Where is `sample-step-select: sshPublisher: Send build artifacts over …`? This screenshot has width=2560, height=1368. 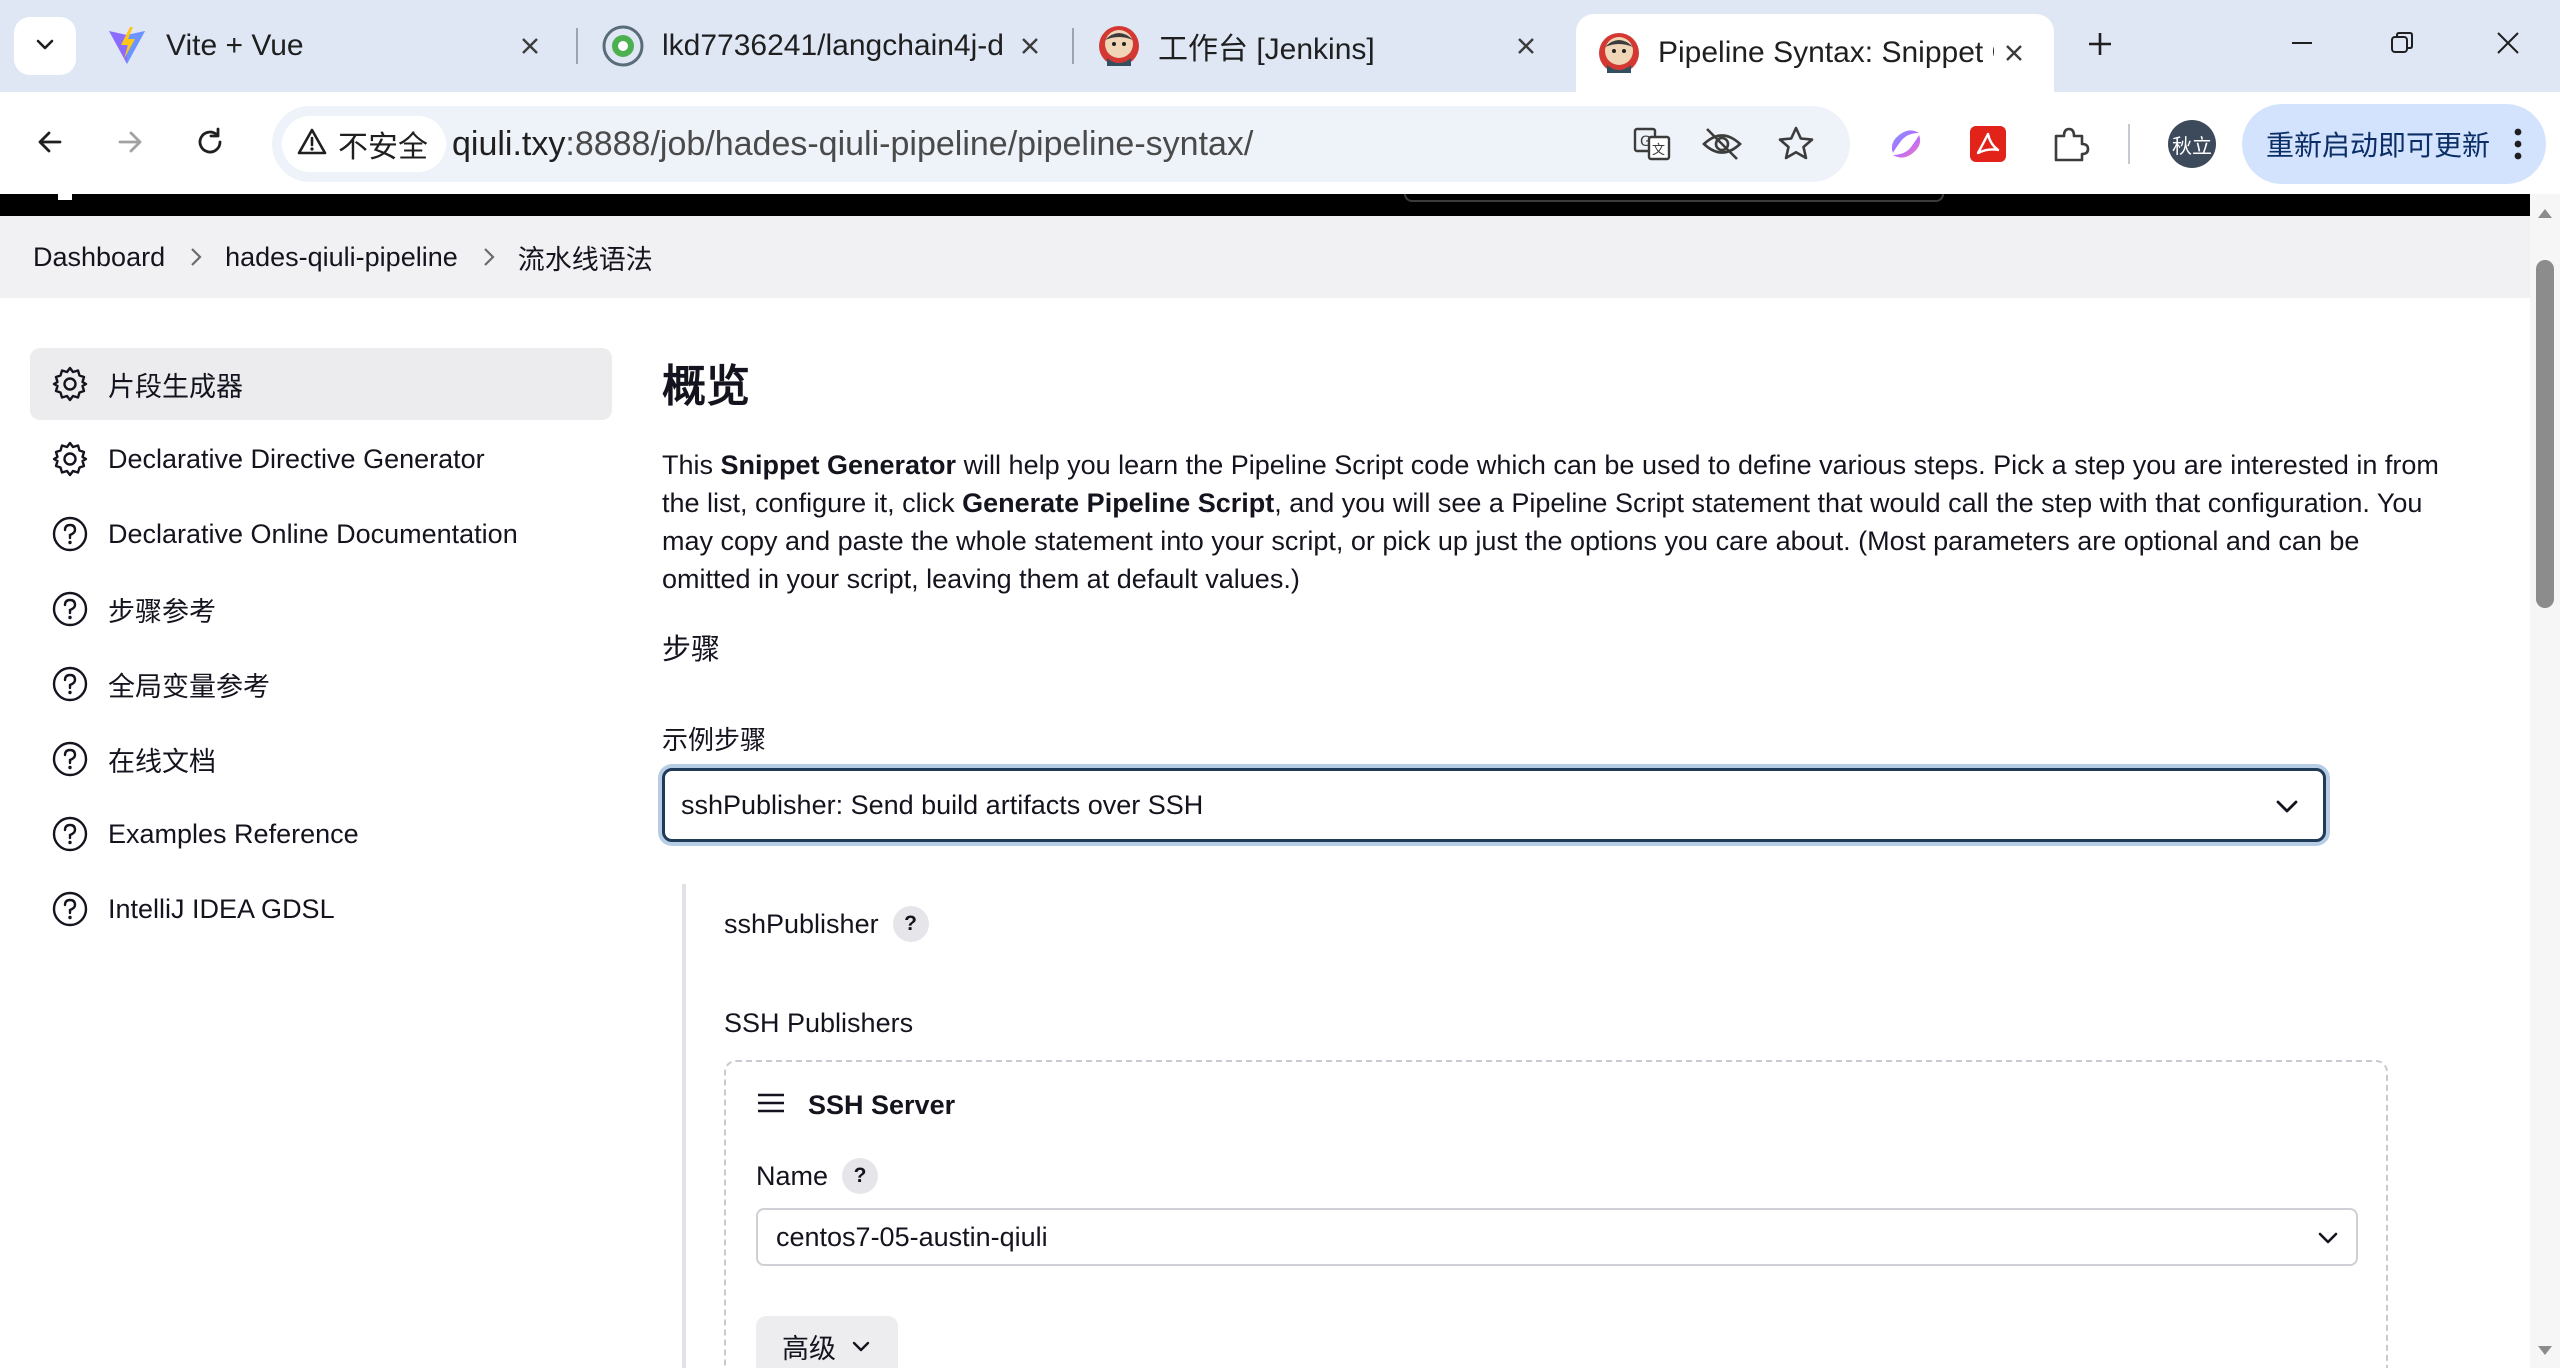 sample-step-select: sshPublisher: Send build artifacts over … is located at coordinates (1494, 805).